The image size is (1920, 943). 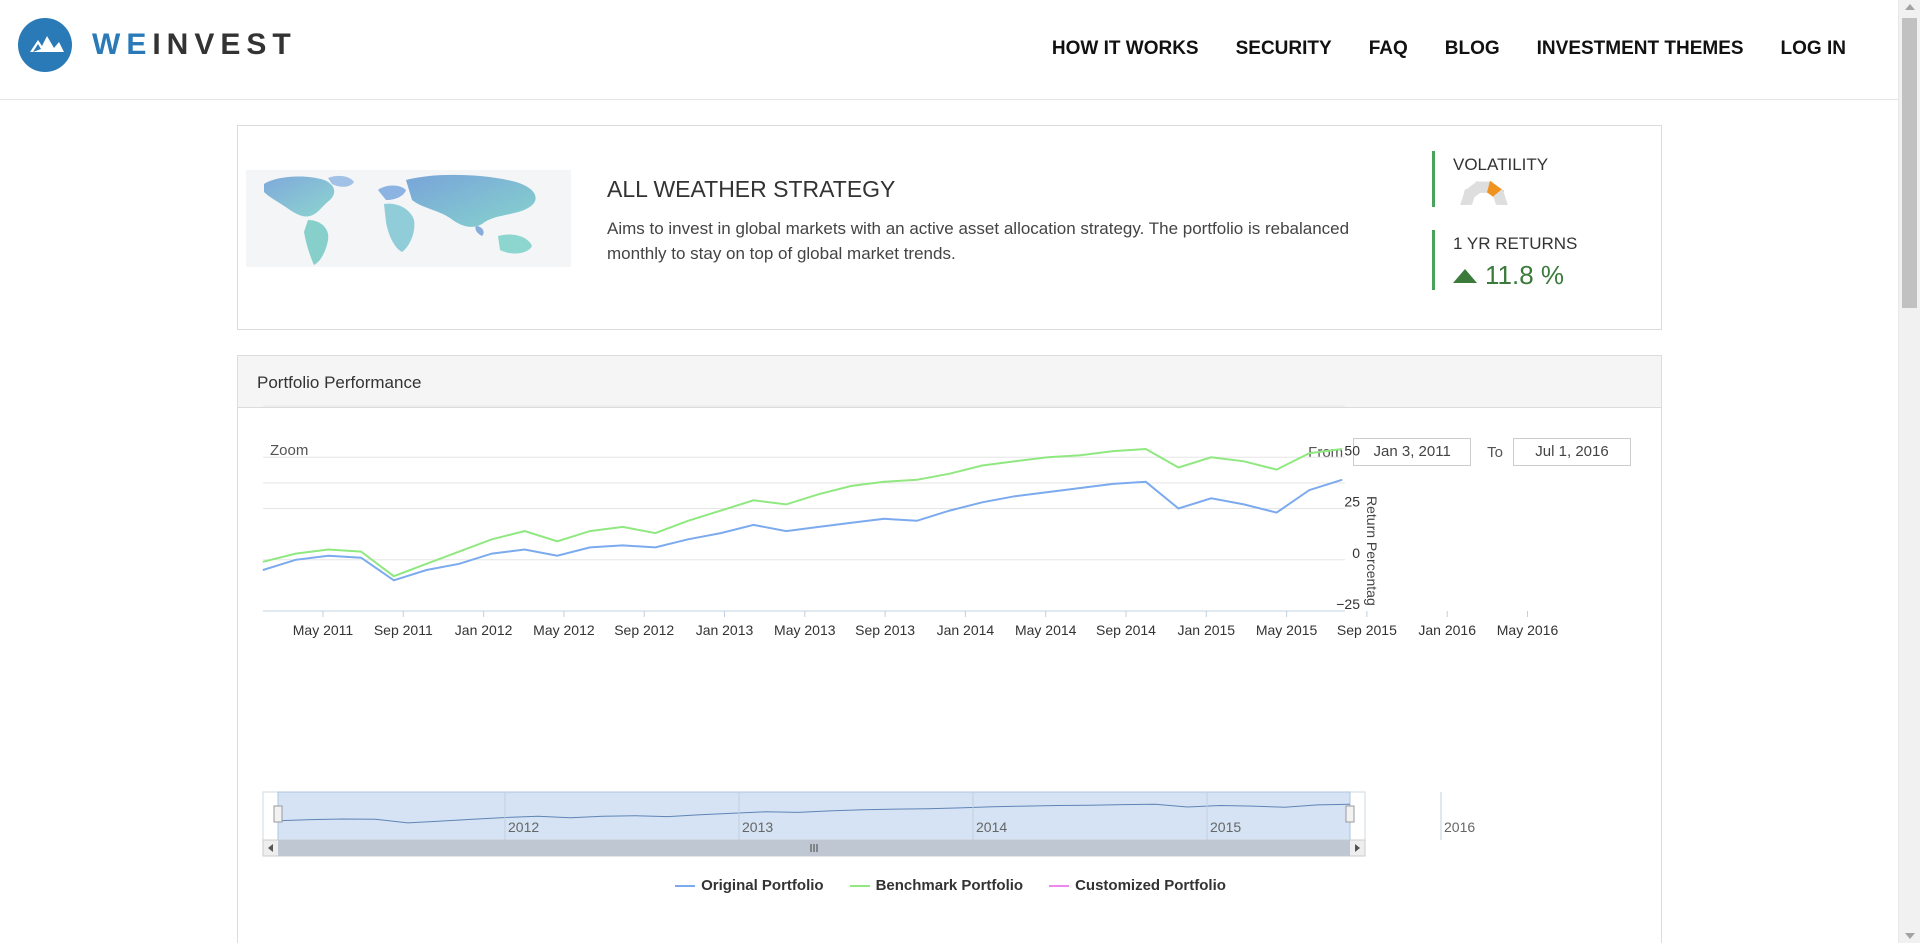 What do you see at coordinates (323, 630) in the screenshot?
I see `x-tick-label: May 2011` at bounding box center [323, 630].